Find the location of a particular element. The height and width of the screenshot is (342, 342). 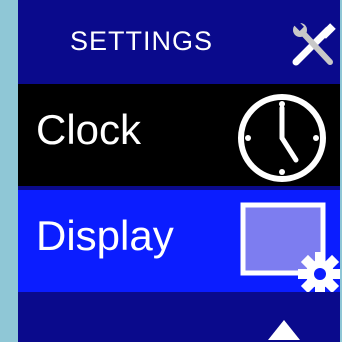

menu-item-label: Display is located at coordinates (105, 235).